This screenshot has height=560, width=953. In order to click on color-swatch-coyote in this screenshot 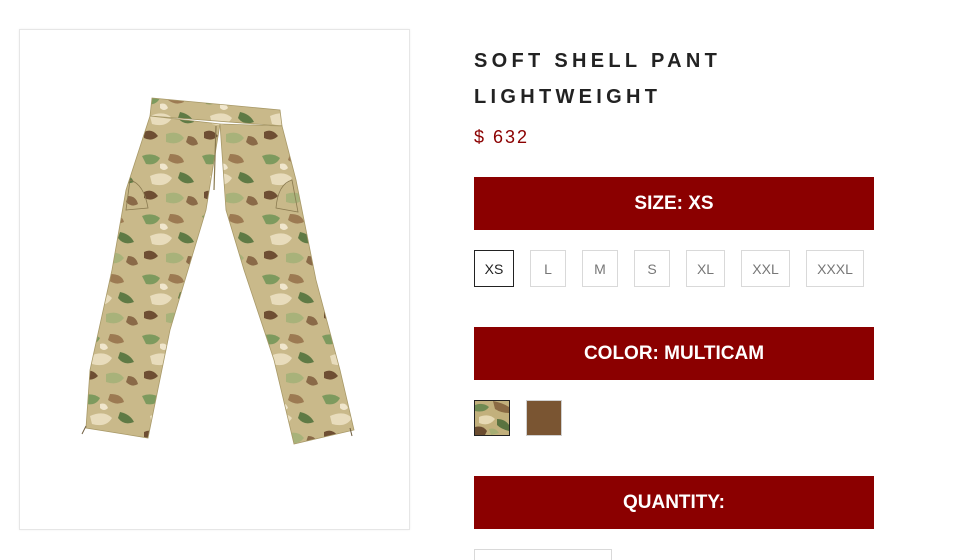, I will do `click(544, 418)`.